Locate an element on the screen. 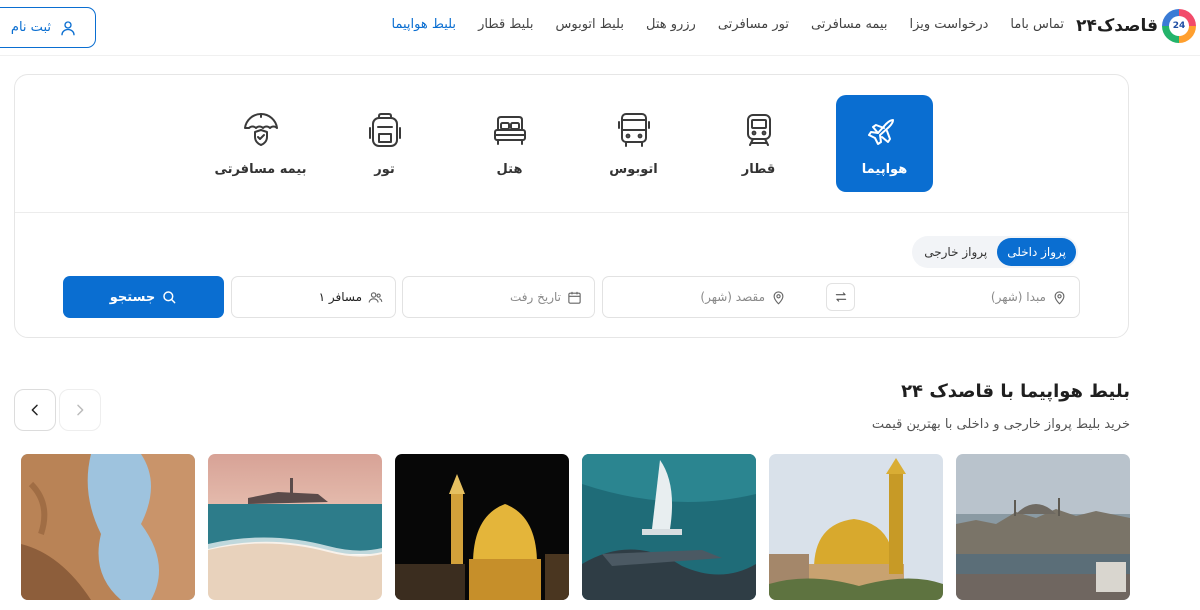 The image size is (1200, 610). tab-tour-label: تور is located at coordinates (384, 169).